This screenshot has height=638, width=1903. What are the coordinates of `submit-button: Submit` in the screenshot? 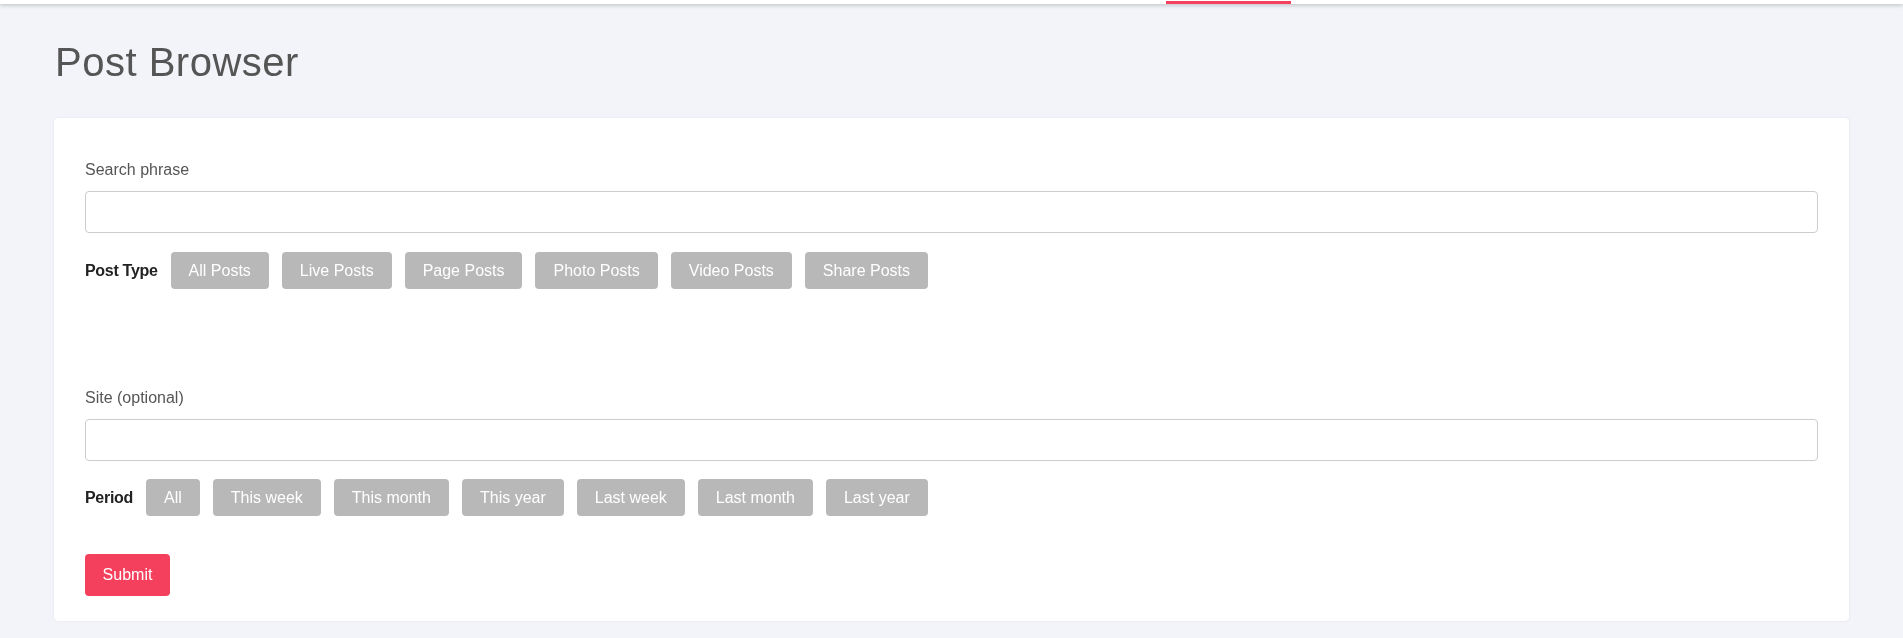 It's located at (127, 575).